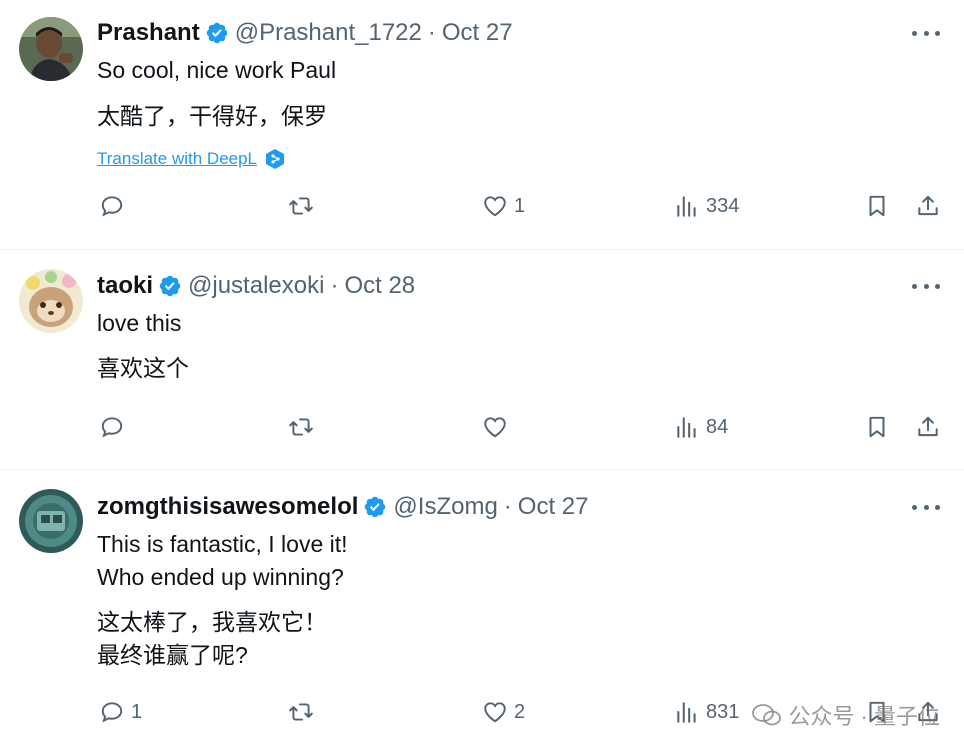 The width and height of the screenshot is (964, 753). Describe the element at coordinates (222, 544) in the screenshot. I see `tweet-text-en: This is fantastic, I love it!` at that location.